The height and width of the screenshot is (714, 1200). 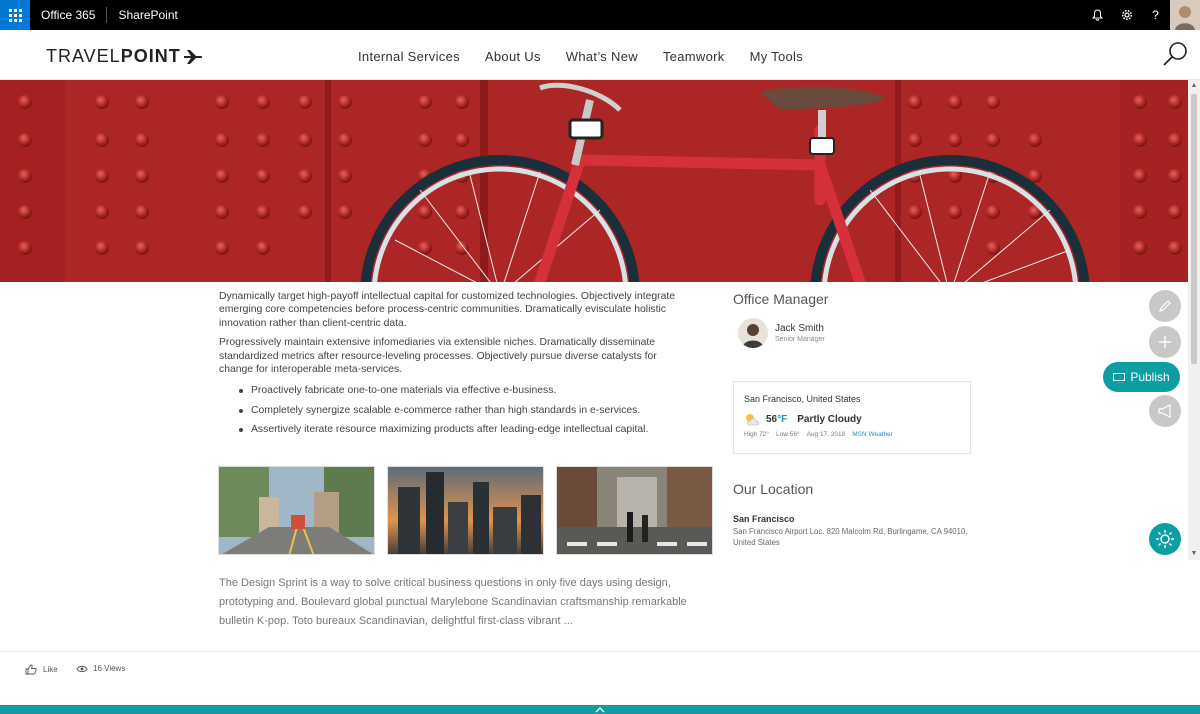 I want to click on page-scrollbar: ▲ ▼, so click(x=1194, y=320).